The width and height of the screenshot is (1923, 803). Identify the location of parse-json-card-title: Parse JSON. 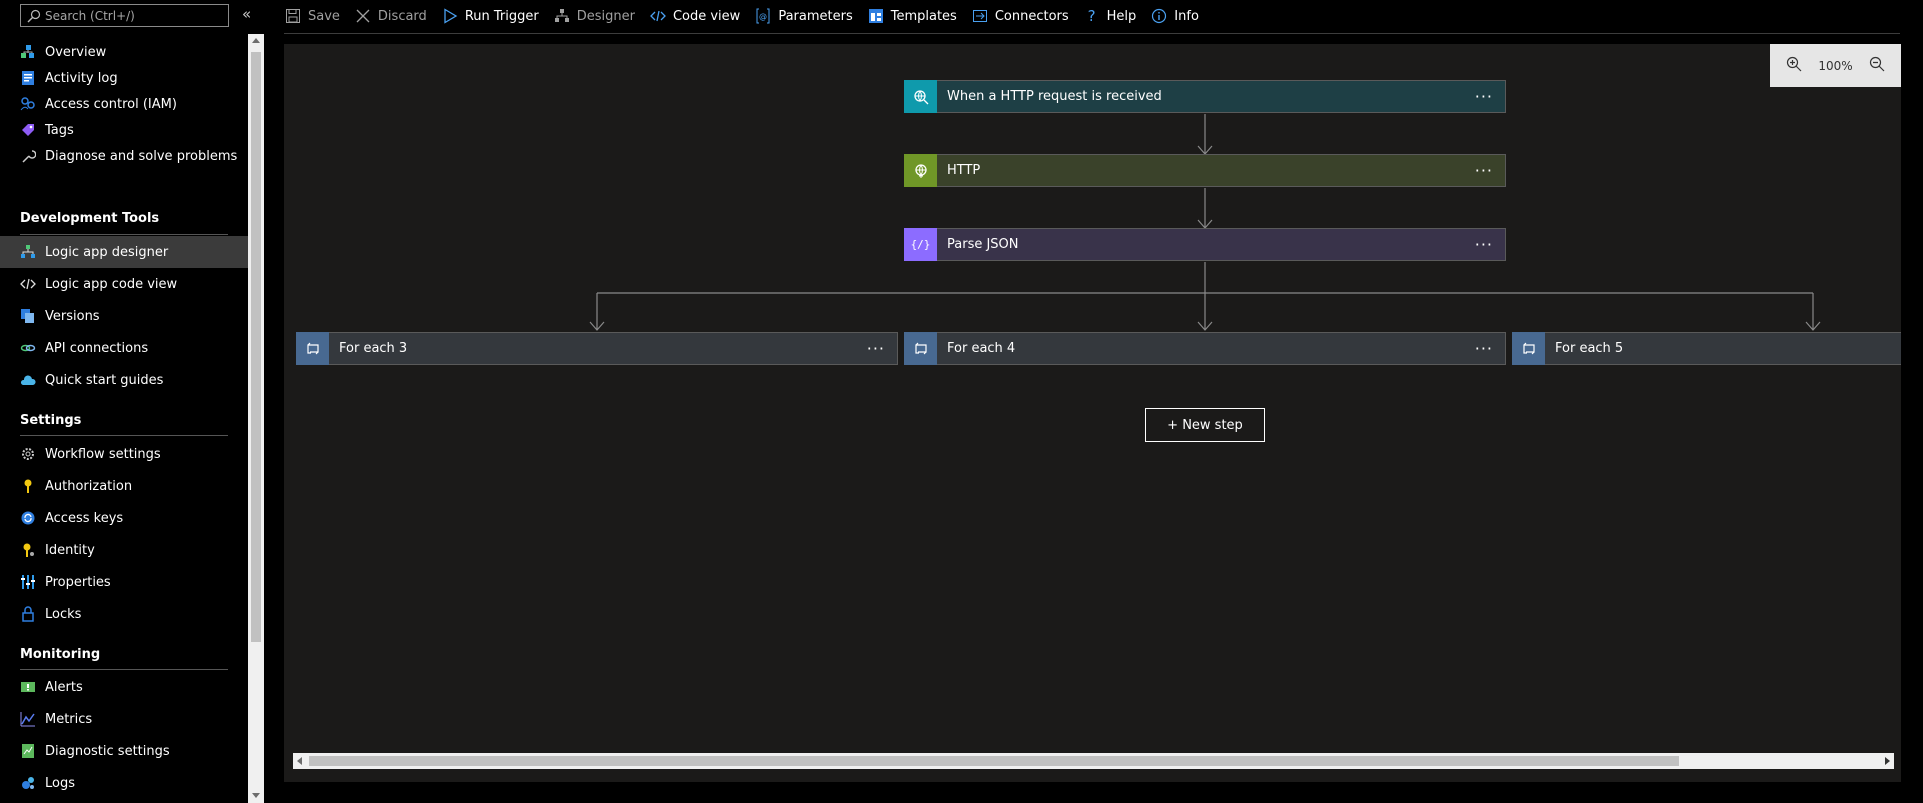
(983, 244).